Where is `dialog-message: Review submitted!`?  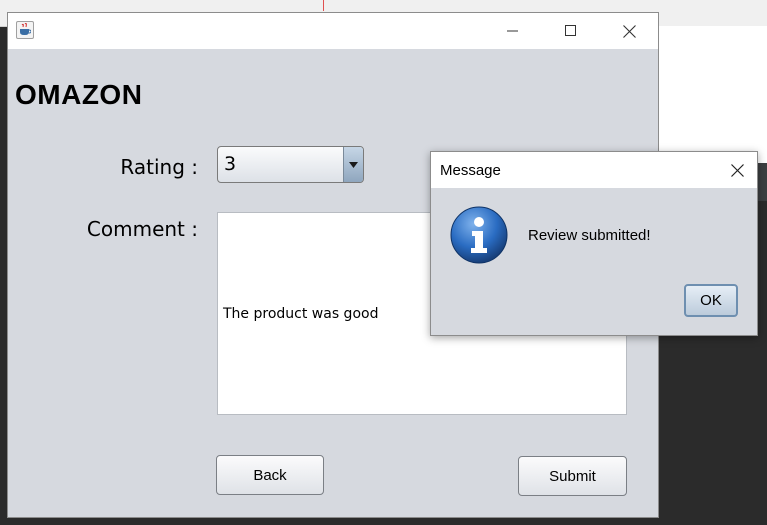
dialog-message: Review submitted! is located at coordinates (589, 235).